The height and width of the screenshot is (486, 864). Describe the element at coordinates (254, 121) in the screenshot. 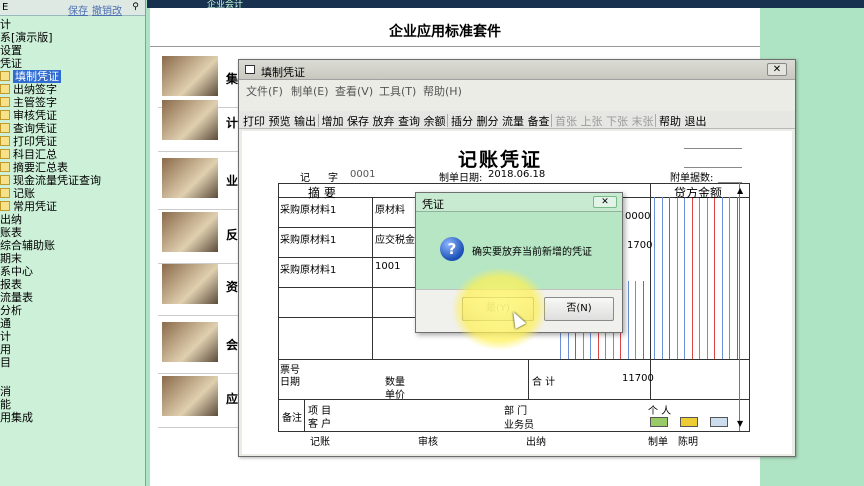

I see `toolbar-button: 打印` at that location.